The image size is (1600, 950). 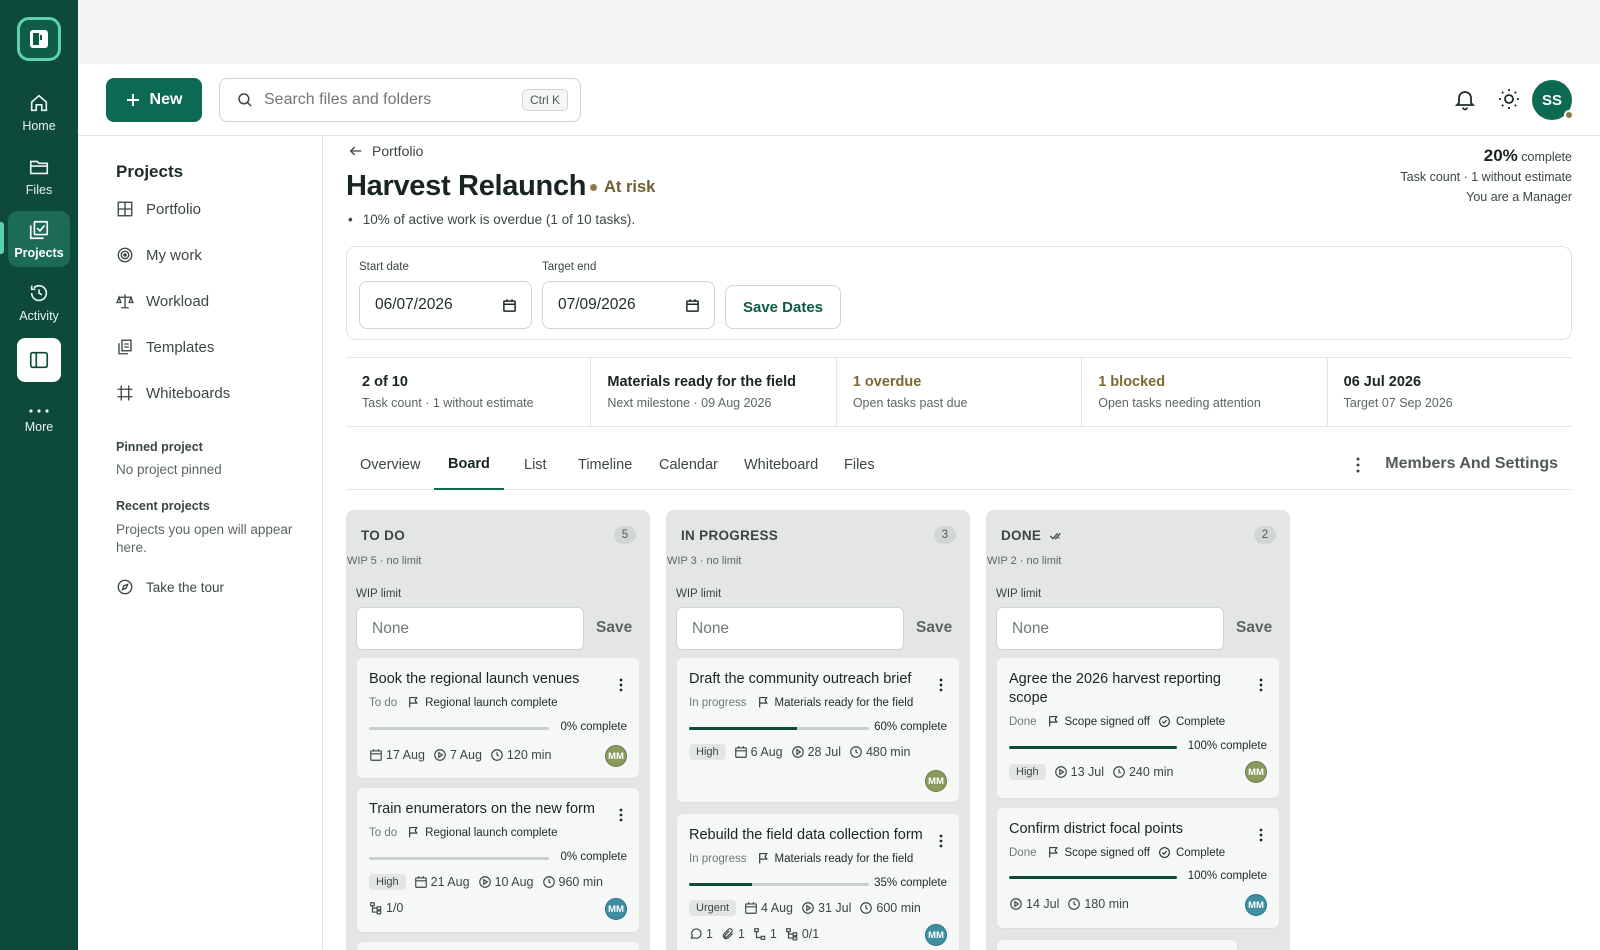 What do you see at coordinates (466, 186) in the screenshot?
I see `page-title: Harvest Relaunch` at bounding box center [466, 186].